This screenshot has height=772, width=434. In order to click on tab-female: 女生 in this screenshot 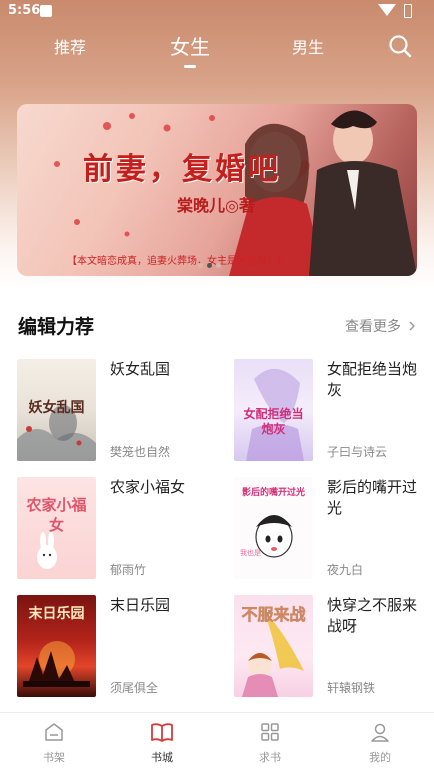, I will do `click(190, 45)`.